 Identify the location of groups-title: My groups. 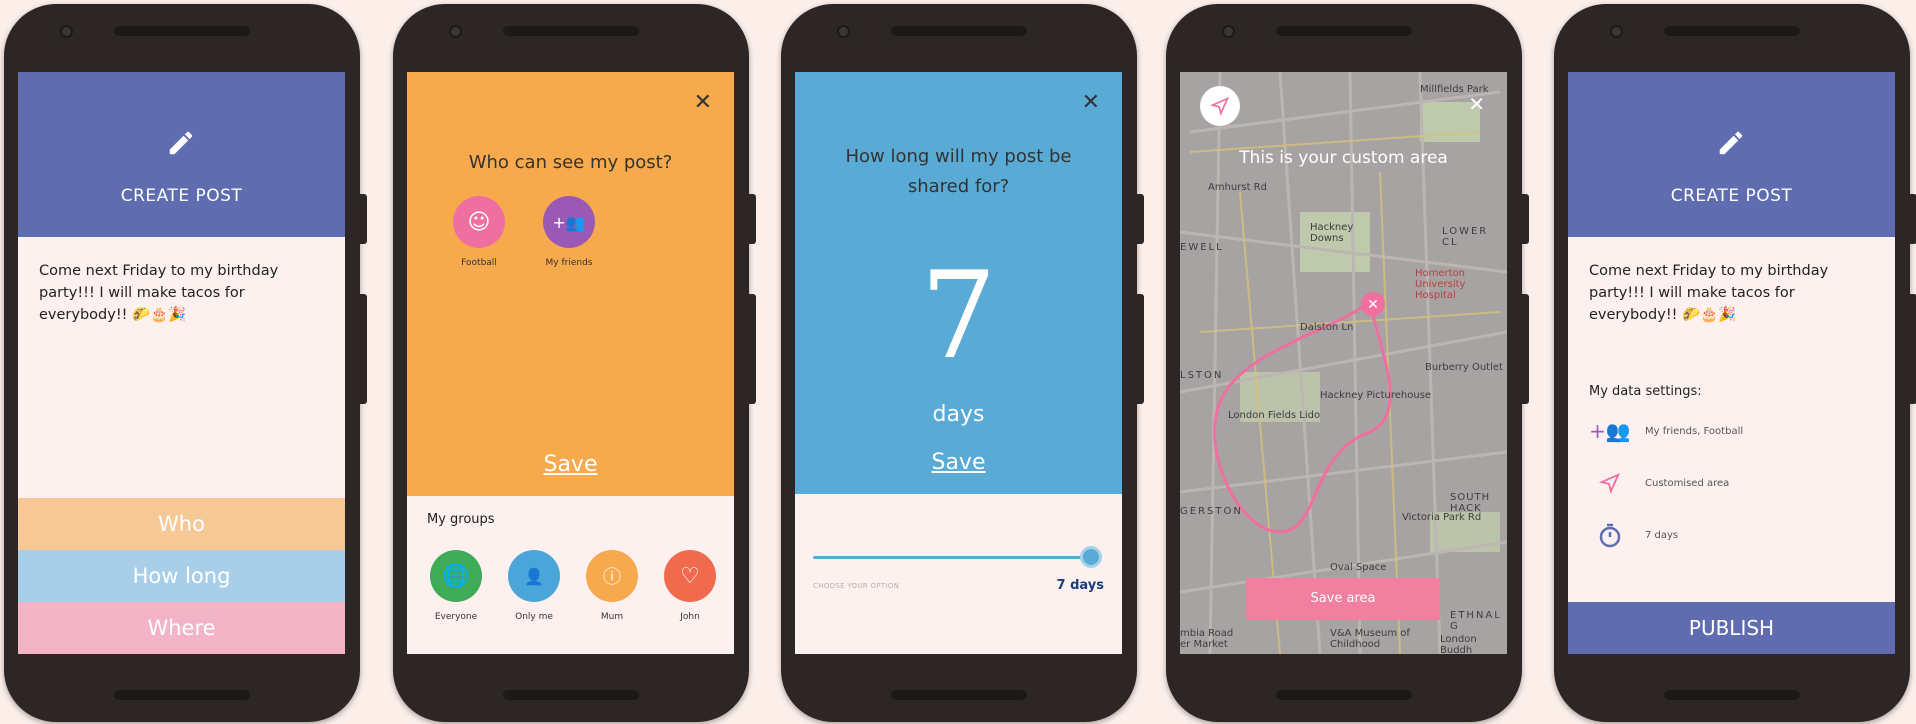
(461, 519).